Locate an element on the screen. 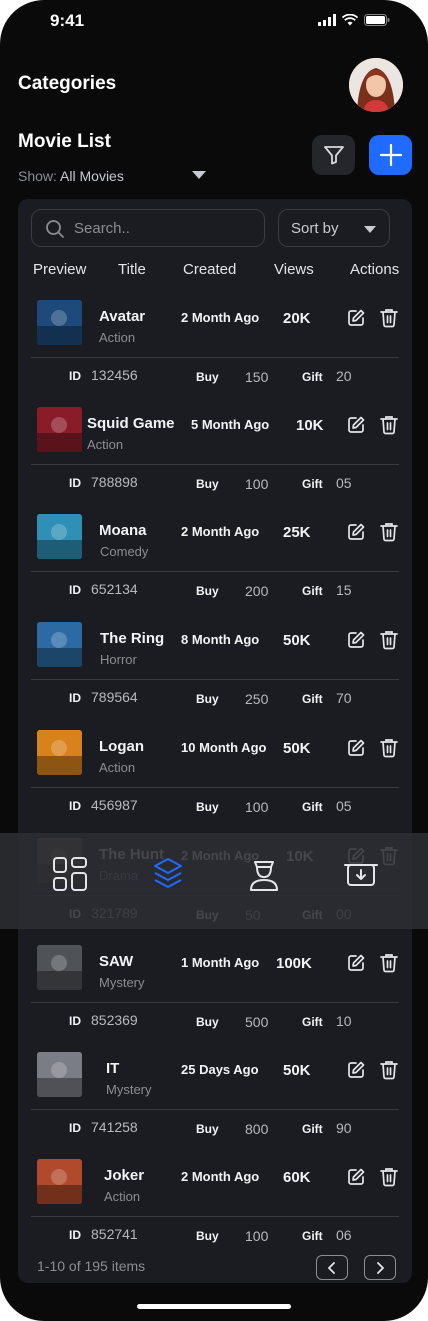 This screenshot has width=428, height=1321. chevron-right-icon is located at coordinates (380, 1267).